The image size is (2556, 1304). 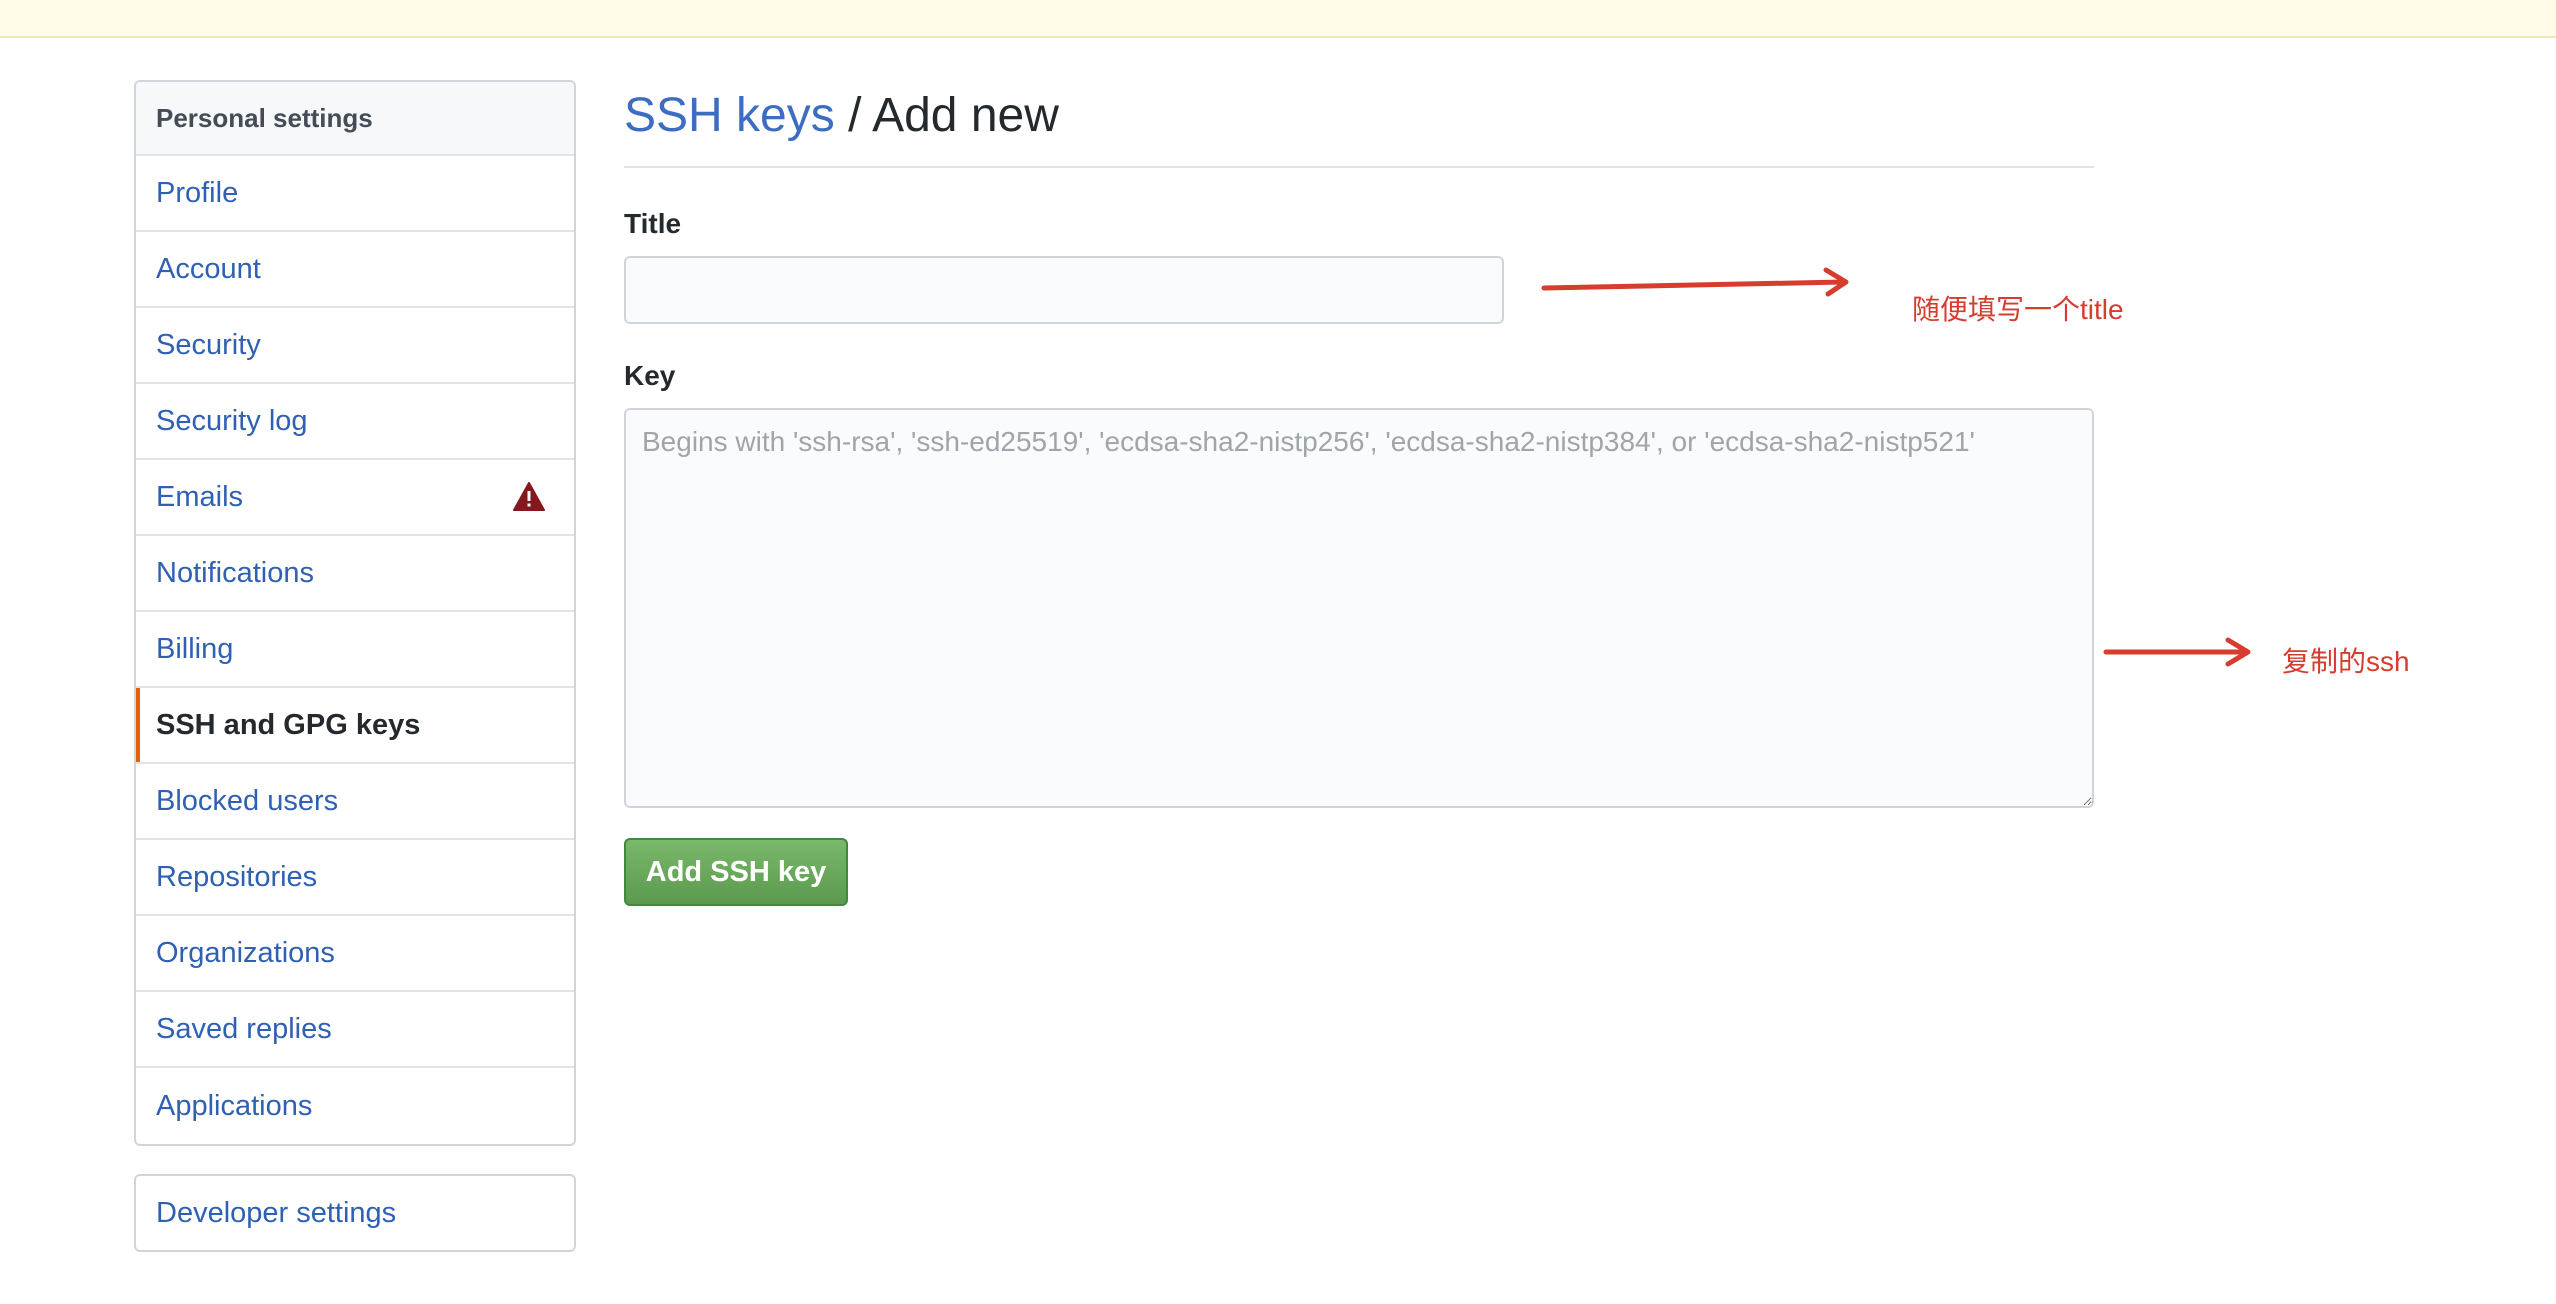 What do you see at coordinates (355, 1106) in the screenshot?
I see `sidebar-item-applications: Applications` at bounding box center [355, 1106].